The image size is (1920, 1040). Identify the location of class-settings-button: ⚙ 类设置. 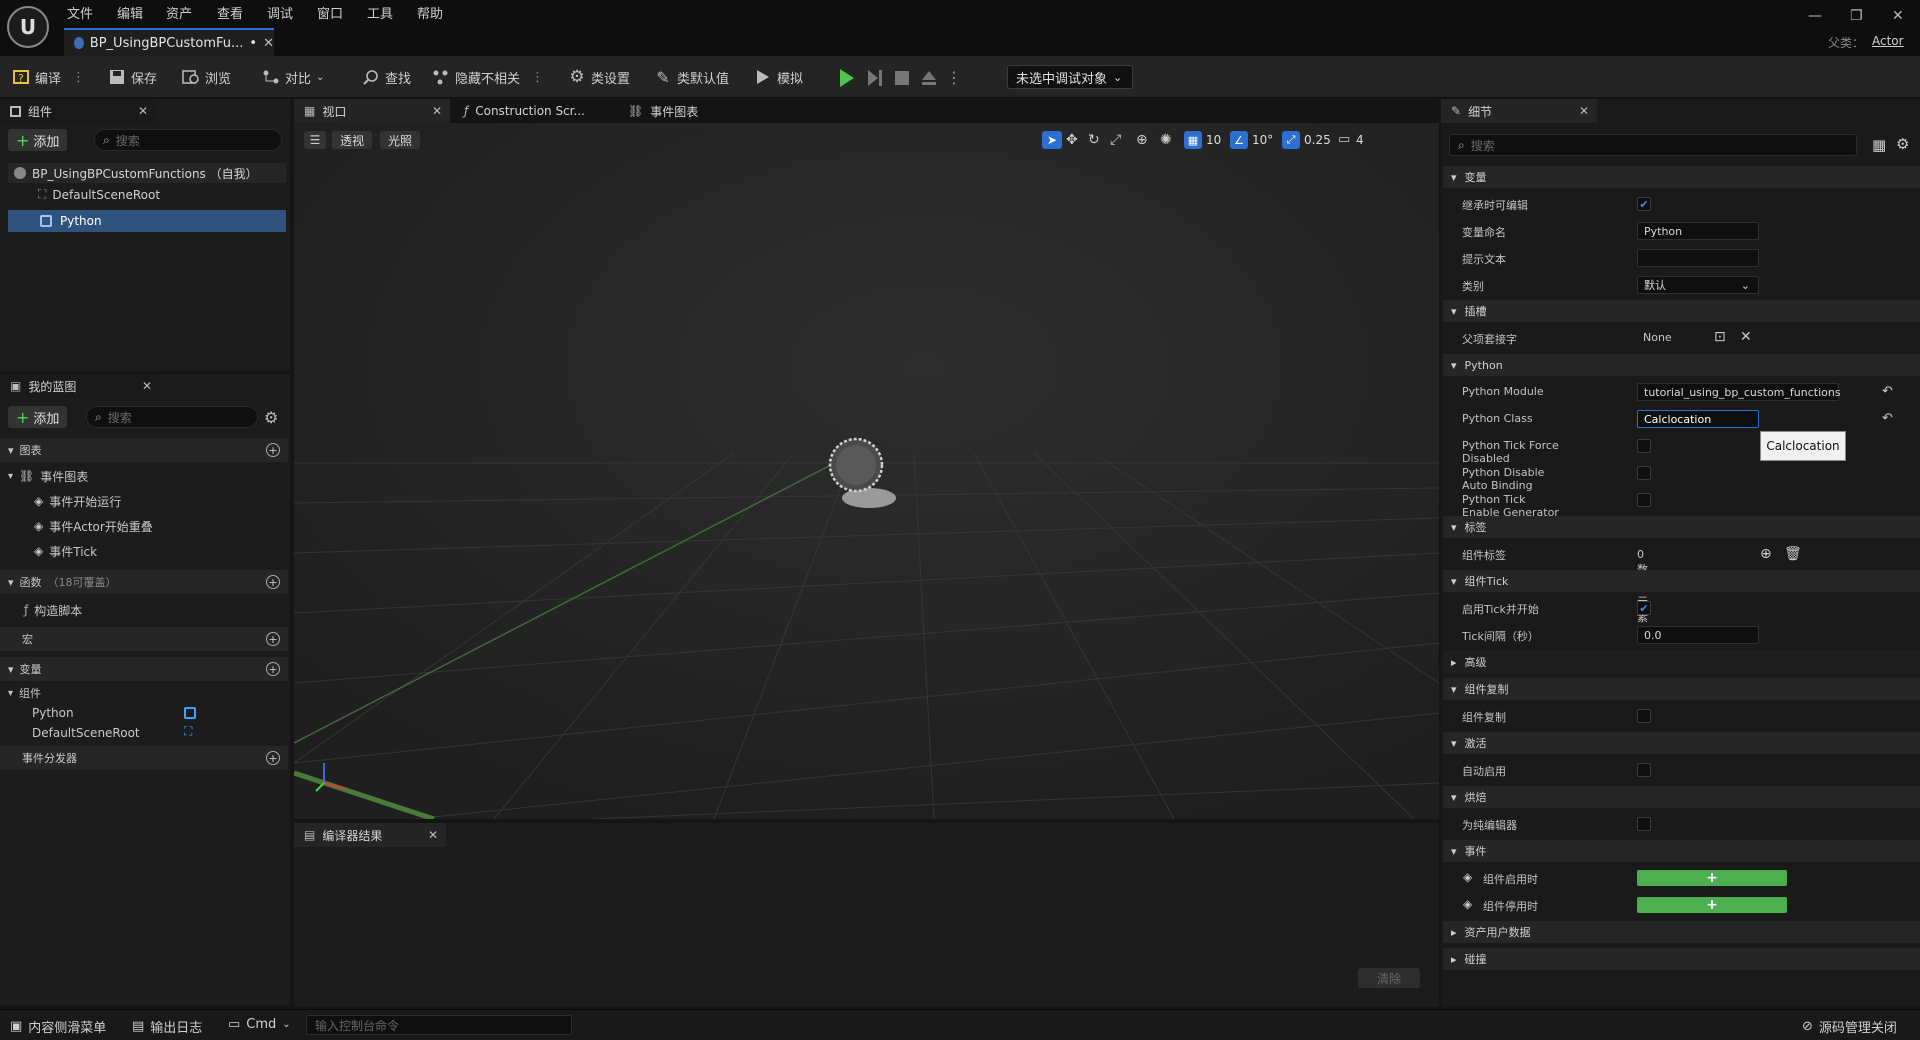
(599, 77).